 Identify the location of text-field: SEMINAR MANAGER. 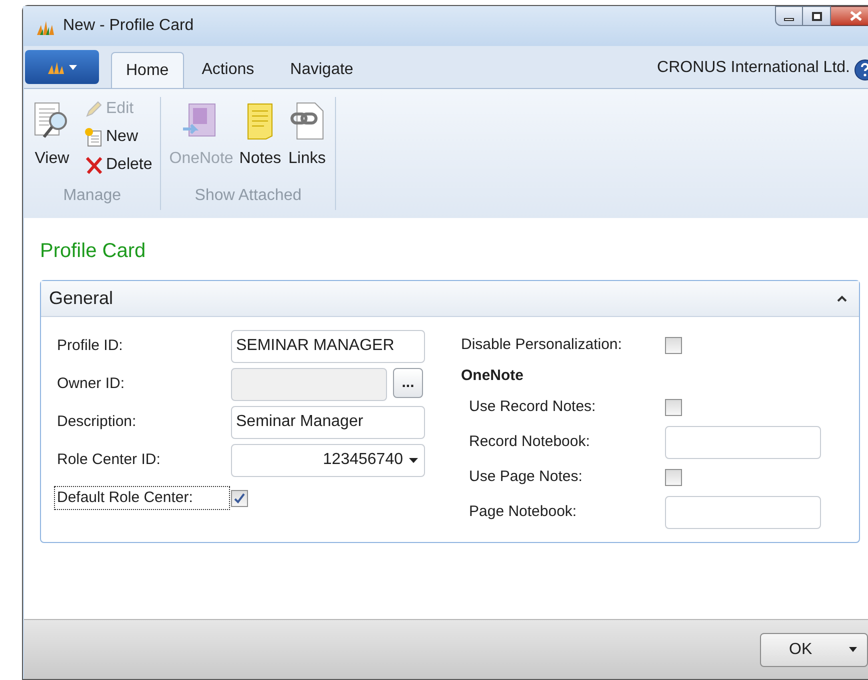
(328, 346).